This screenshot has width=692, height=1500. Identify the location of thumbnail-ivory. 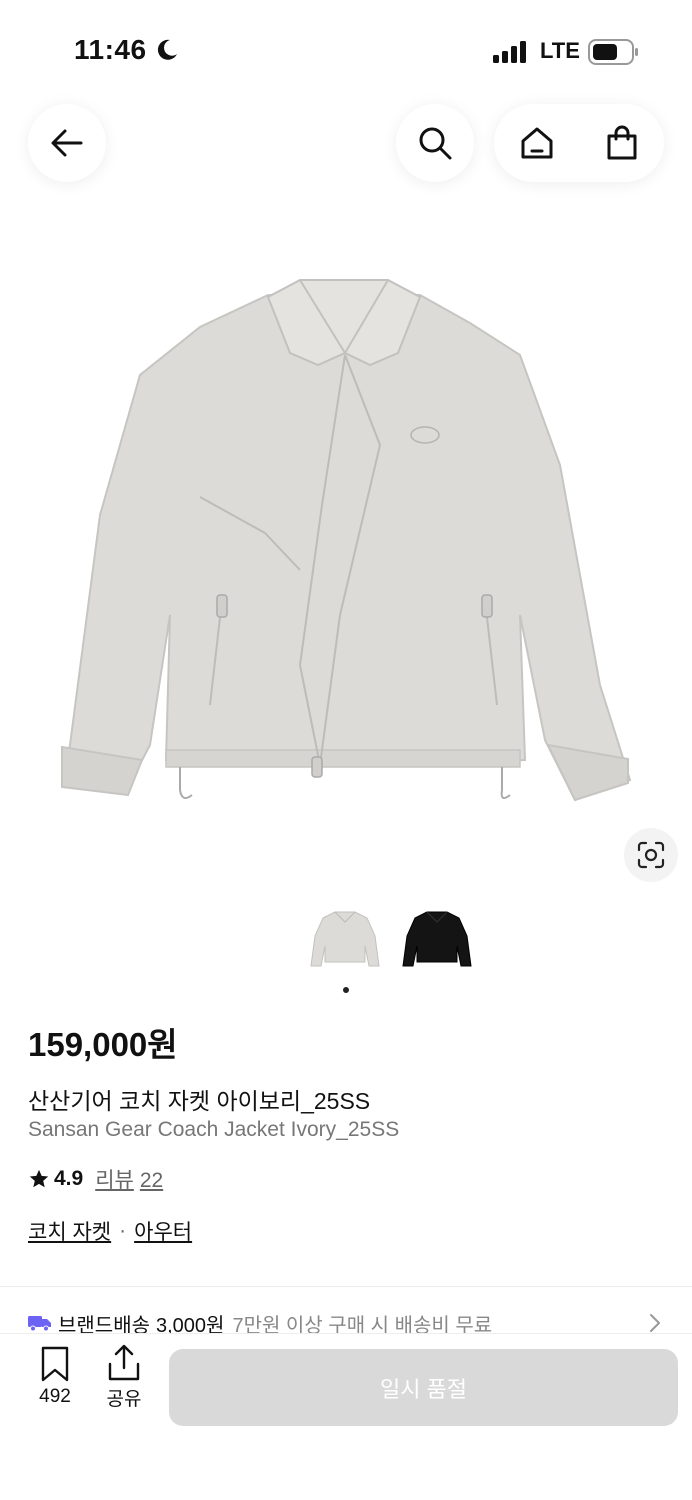
(345, 939).